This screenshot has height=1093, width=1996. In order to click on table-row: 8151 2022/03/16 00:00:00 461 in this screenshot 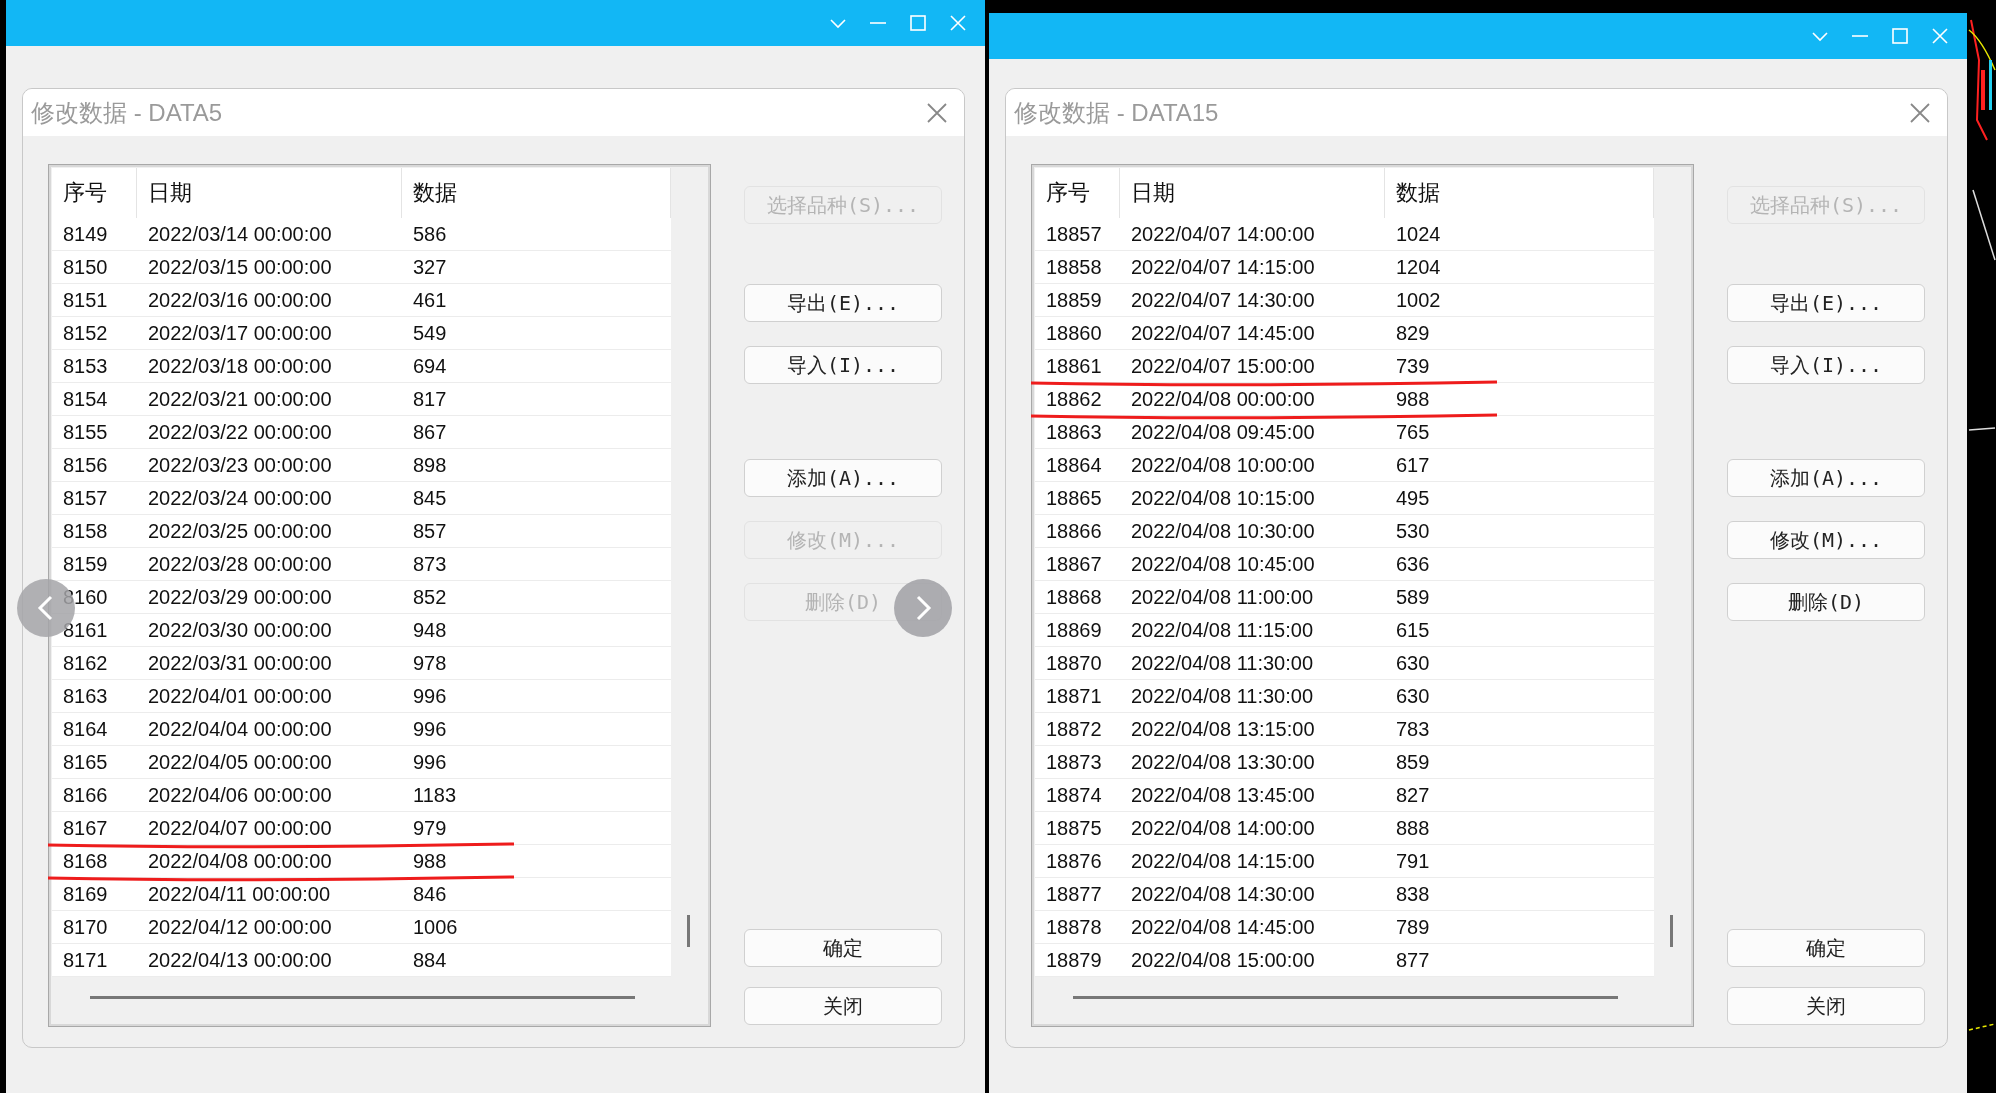, I will do `click(361, 300)`.